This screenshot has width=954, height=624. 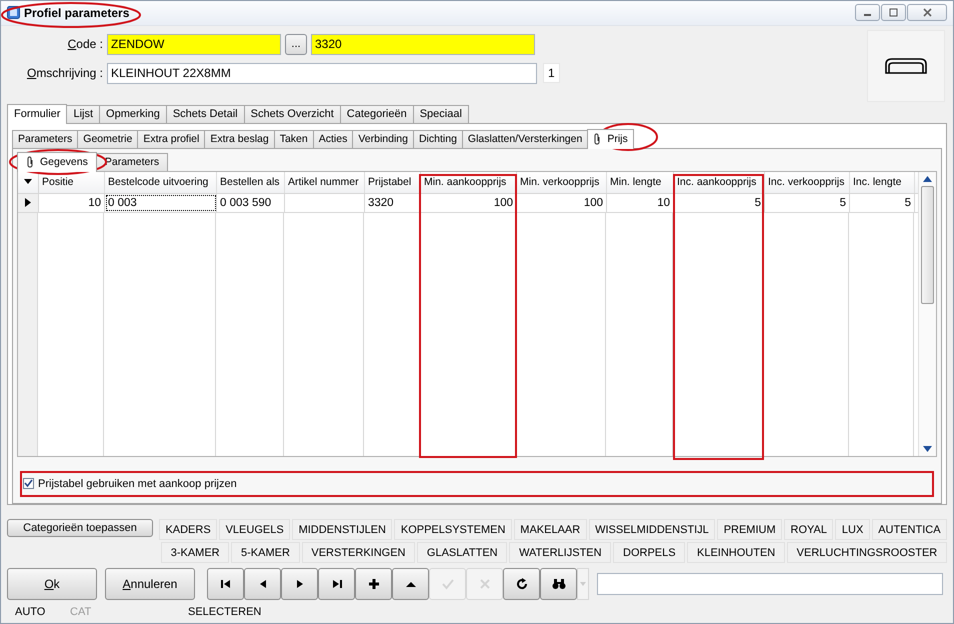 I want to click on code-label: Code :, so click(x=84, y=44).